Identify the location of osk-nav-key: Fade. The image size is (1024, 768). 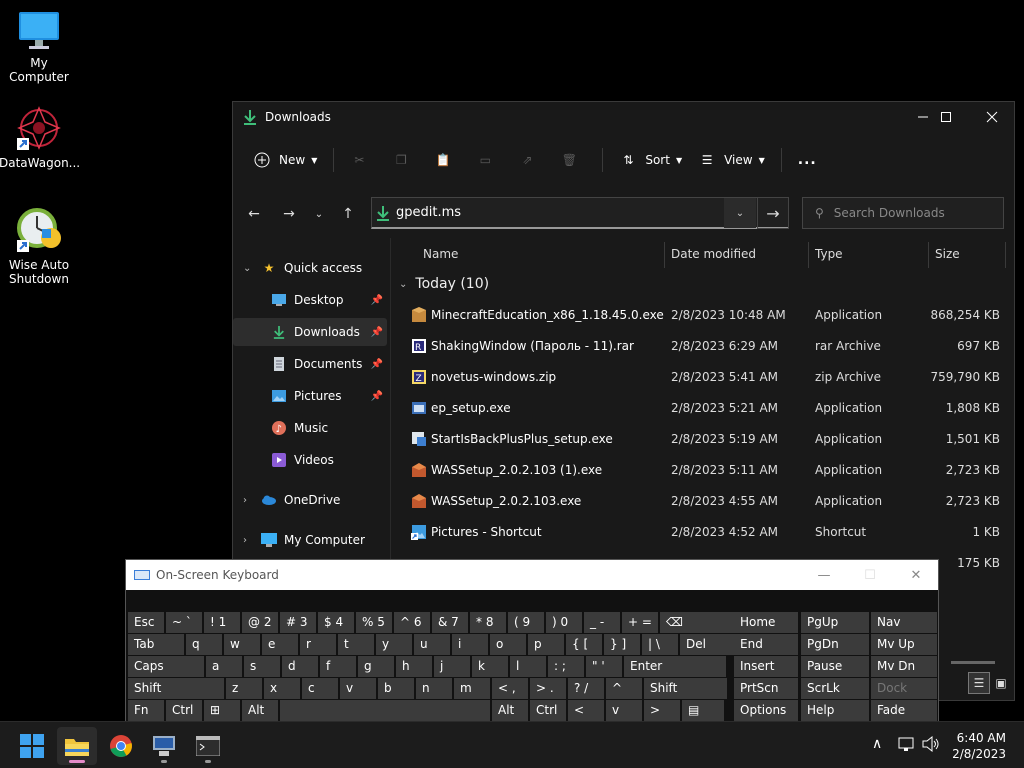
(904, 710).